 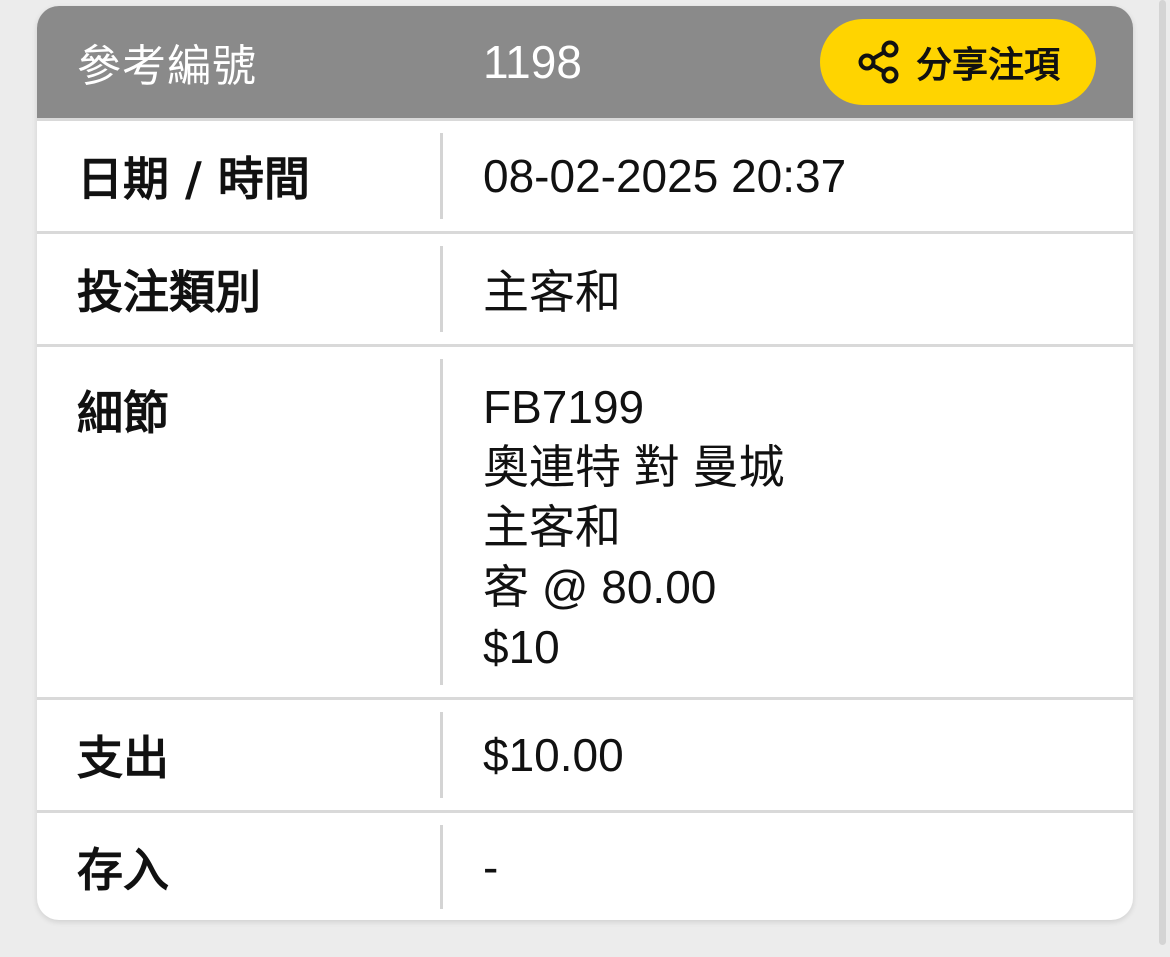 I want to click on expenditure-row: 支出 $10.00, so click(x=585, y=753).